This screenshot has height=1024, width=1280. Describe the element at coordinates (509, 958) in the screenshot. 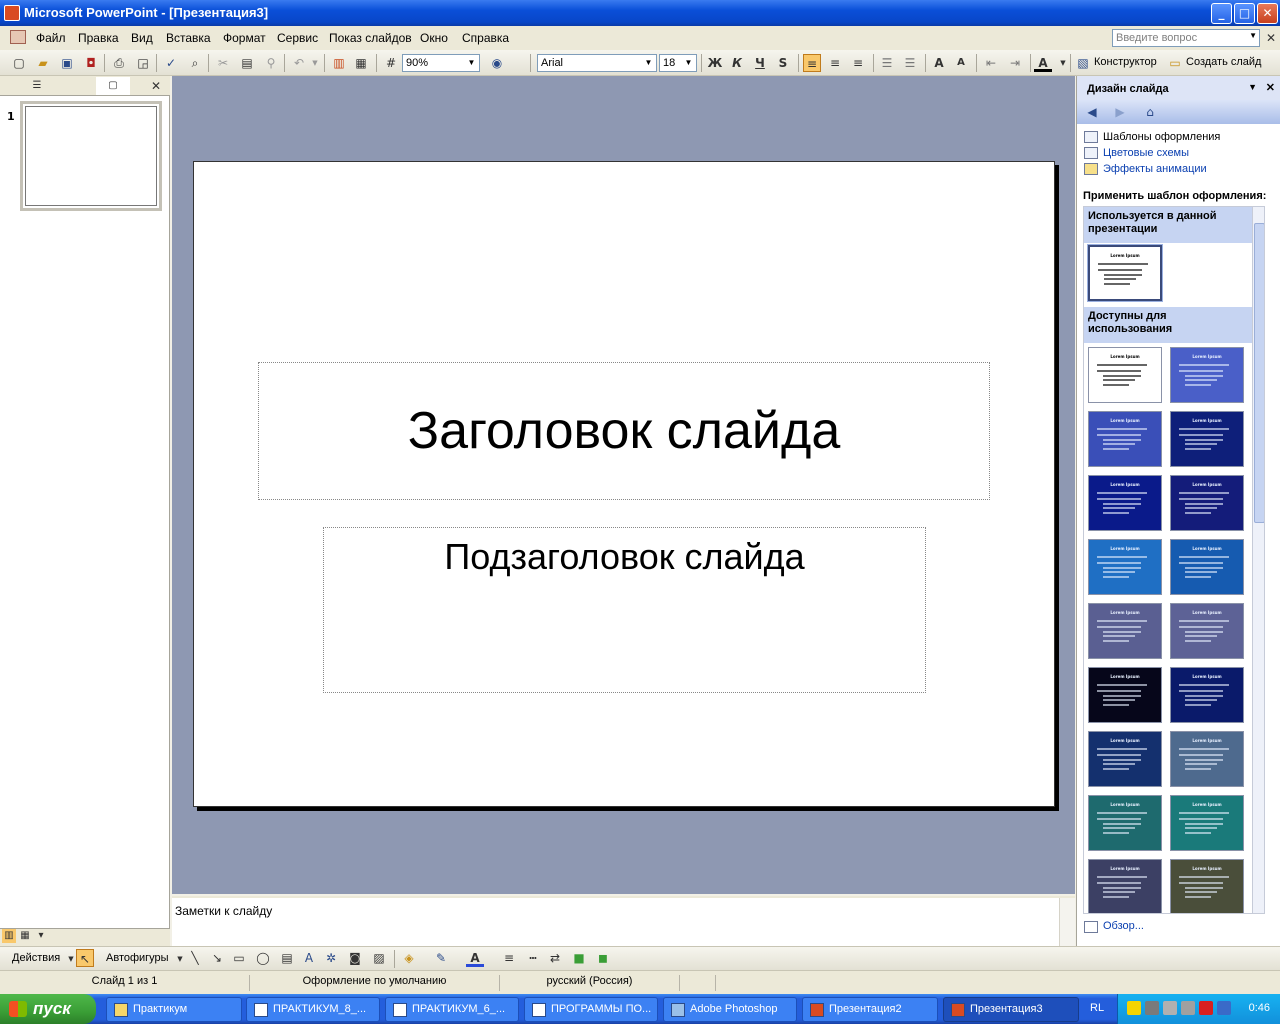

I see `line-style-icon: ≡` at that location.